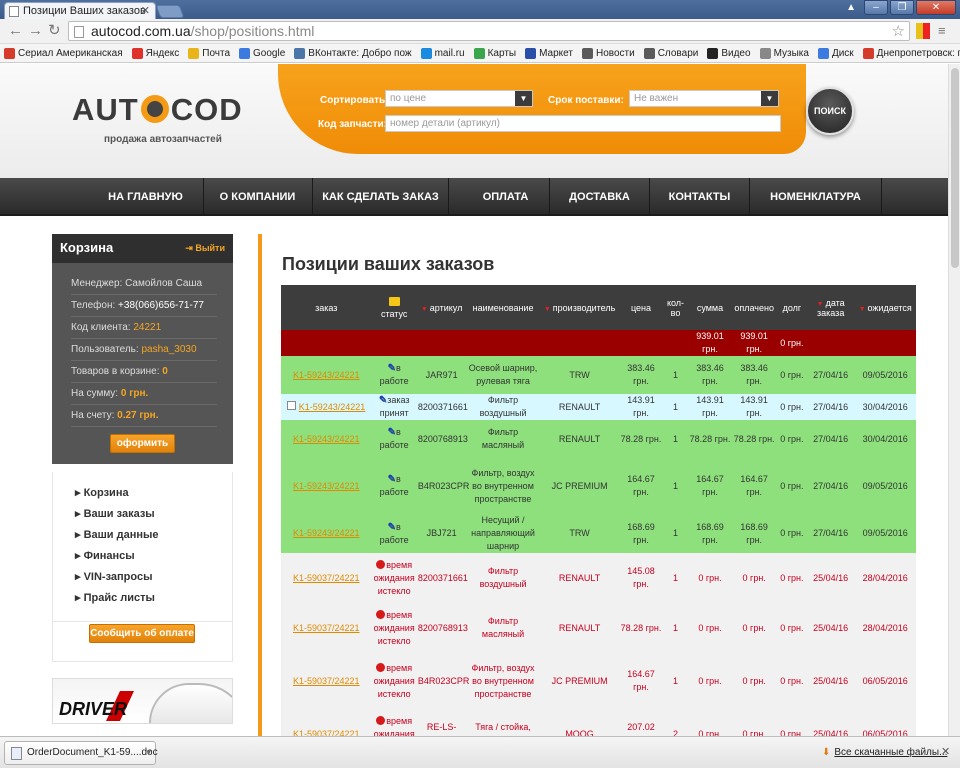  What do you see at coordinates (353, 53) in the screenshot?
I see `bookmark-item: ВКонтакте: Добро пож` at bounding box center [353, 53].